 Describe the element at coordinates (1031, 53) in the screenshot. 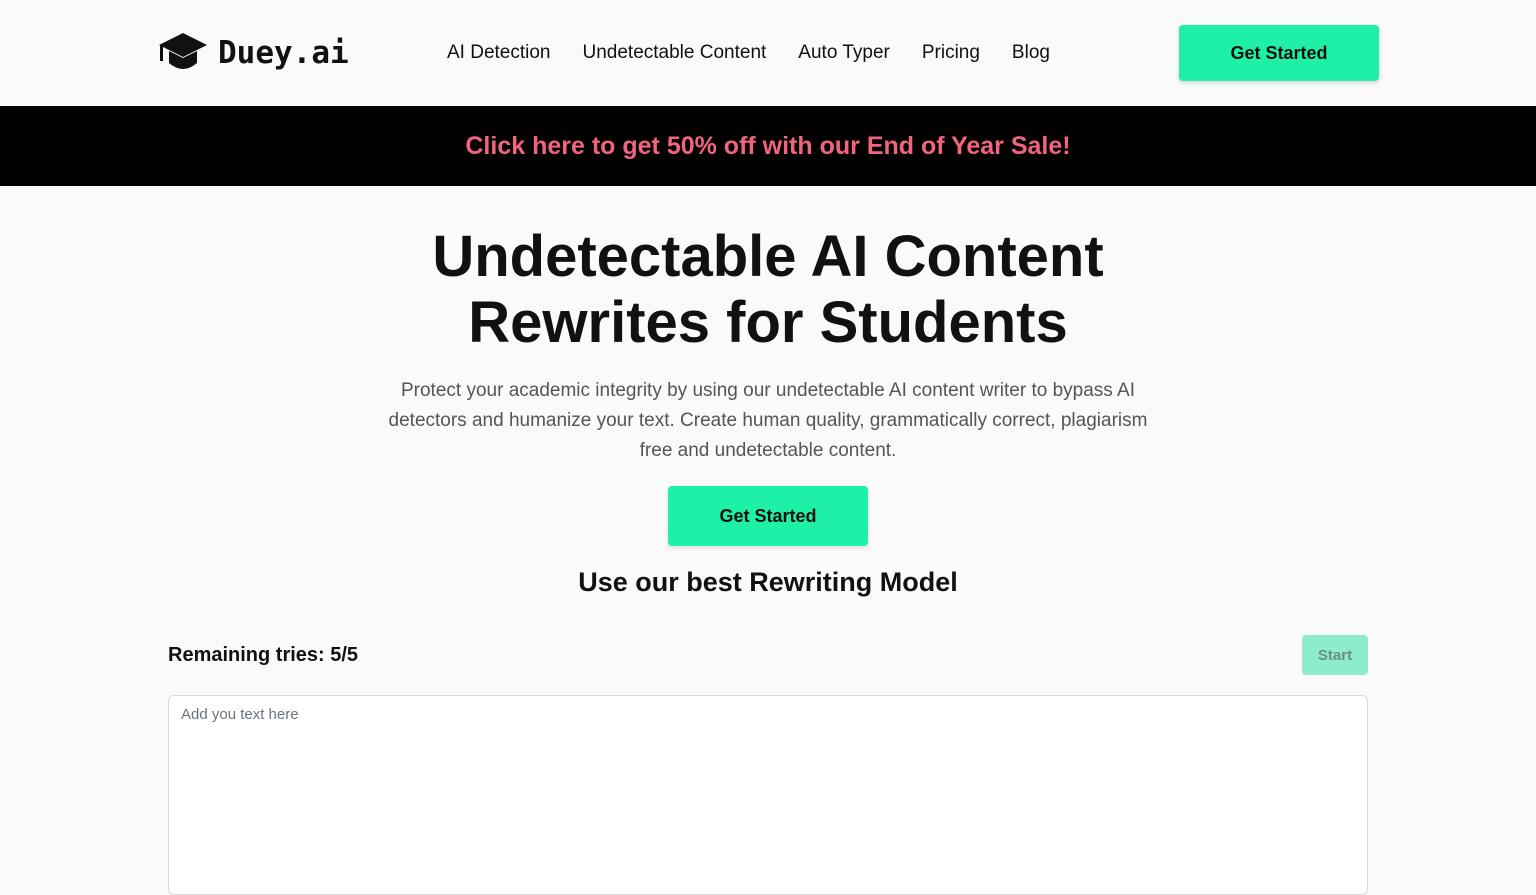

I see `nav-link-blog: Blog` at that location.